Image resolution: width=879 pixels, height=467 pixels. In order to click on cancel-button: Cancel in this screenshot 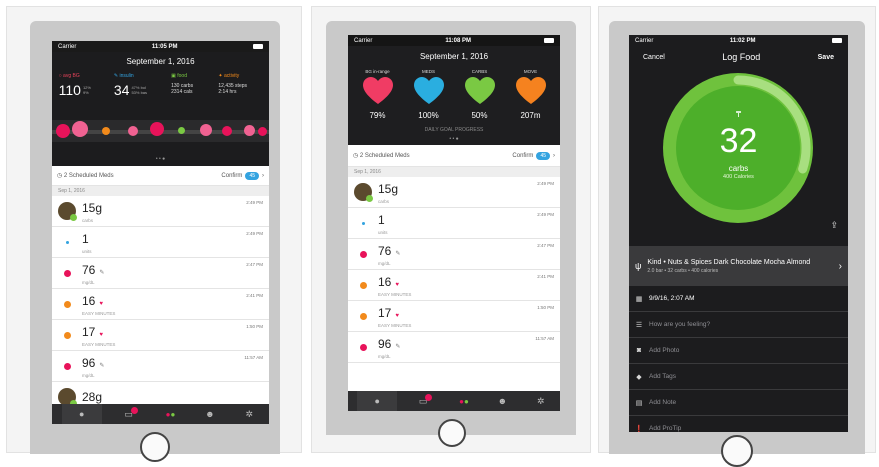, I will do `click(654, 57)`.